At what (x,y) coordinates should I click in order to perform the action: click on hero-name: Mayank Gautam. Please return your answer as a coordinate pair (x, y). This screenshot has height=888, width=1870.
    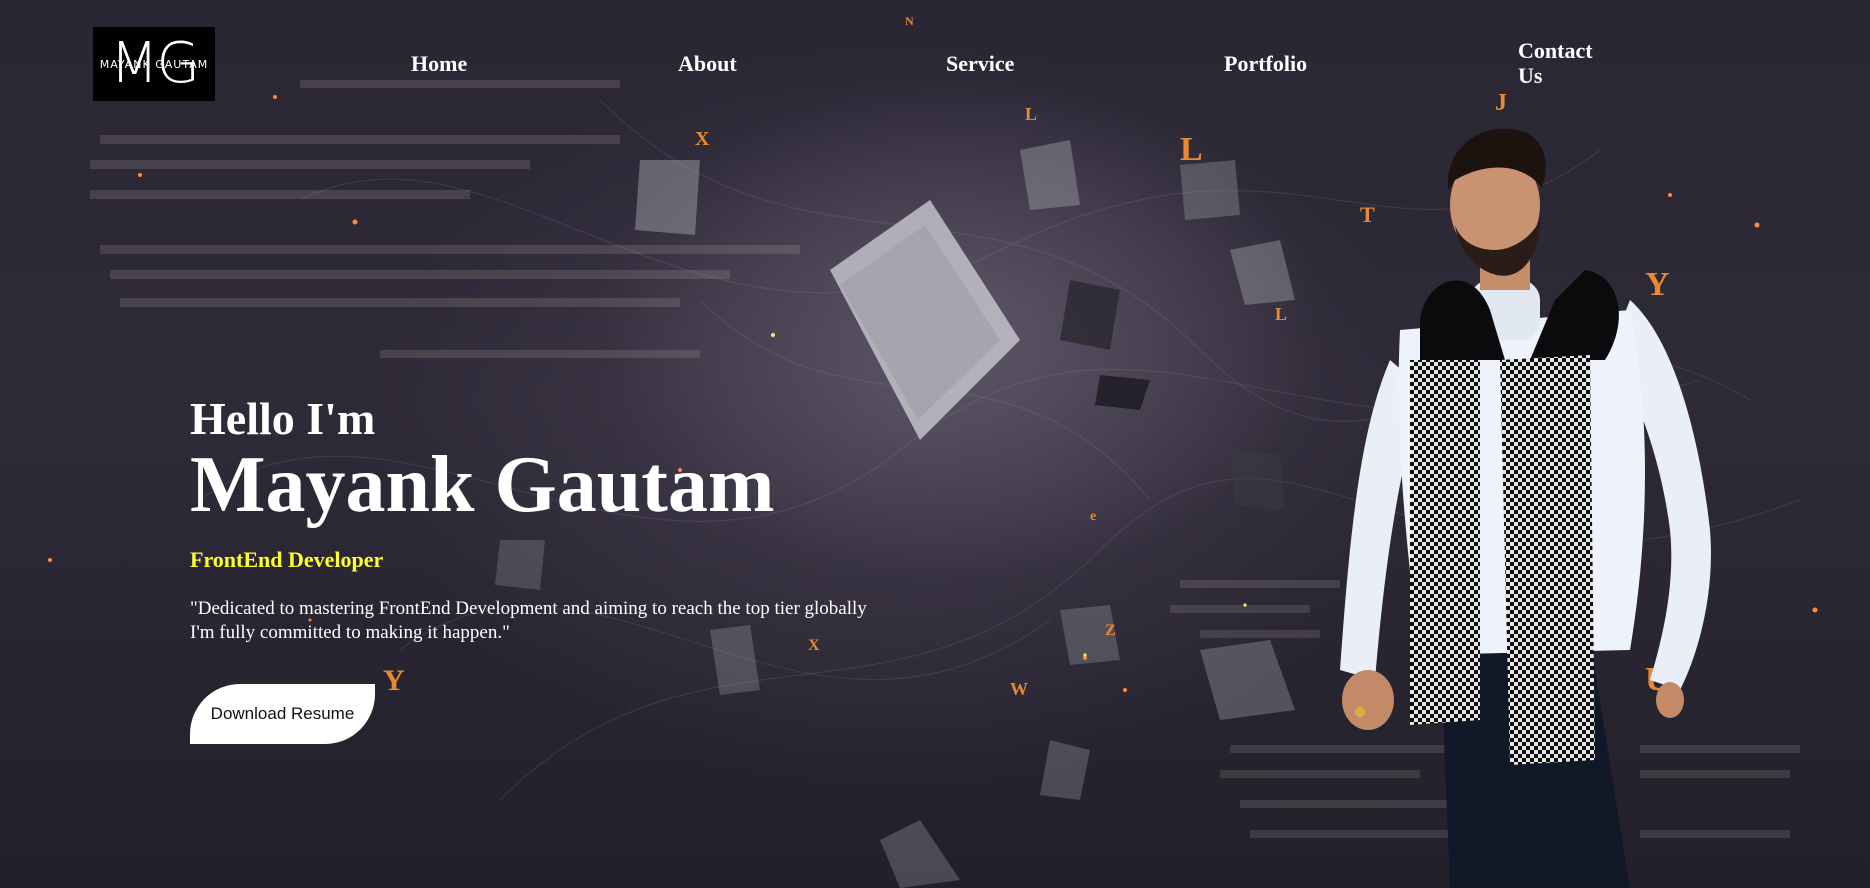
    Looking at the image, I should click on (482, 485).